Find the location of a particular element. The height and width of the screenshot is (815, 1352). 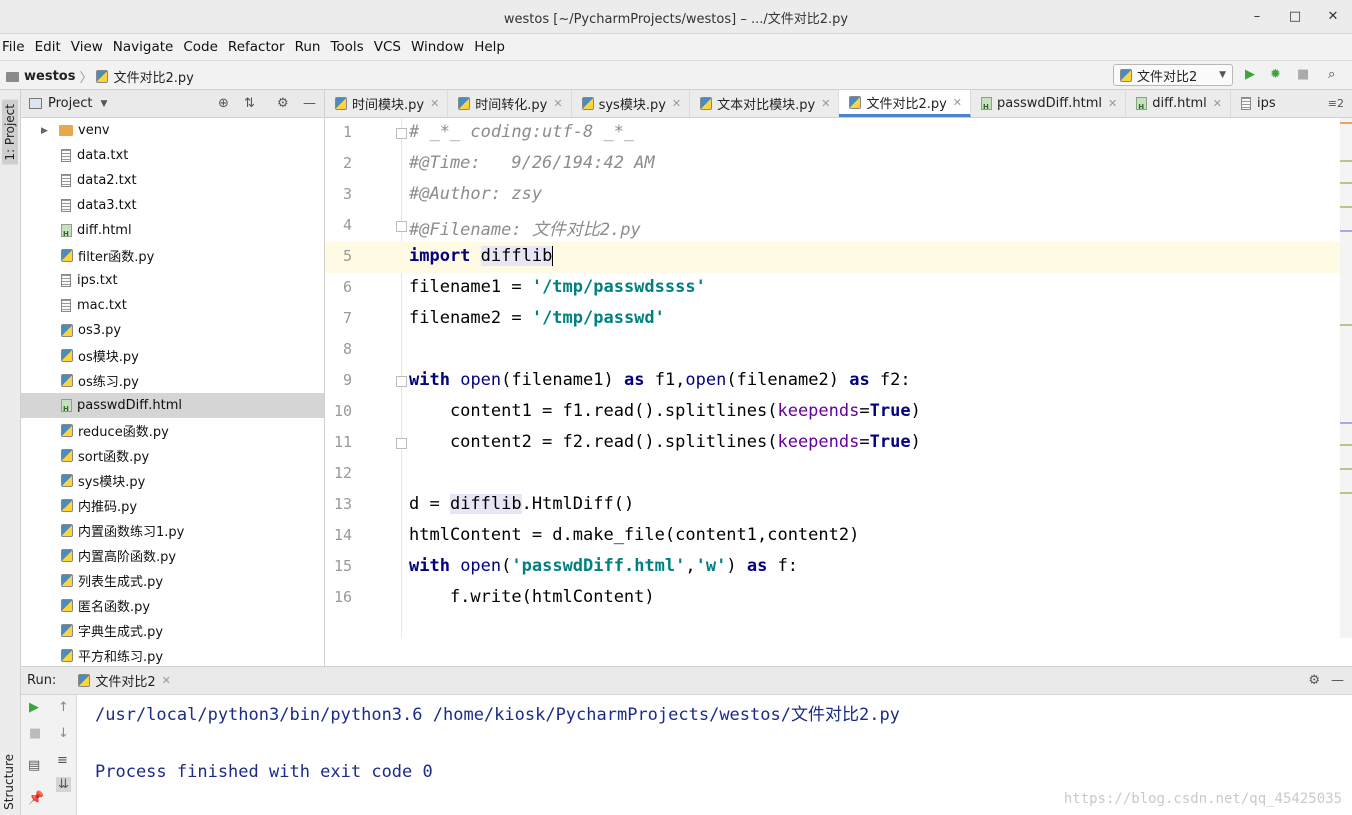

tree-item: 匿名函数.py is located at coordinates (172, 605).